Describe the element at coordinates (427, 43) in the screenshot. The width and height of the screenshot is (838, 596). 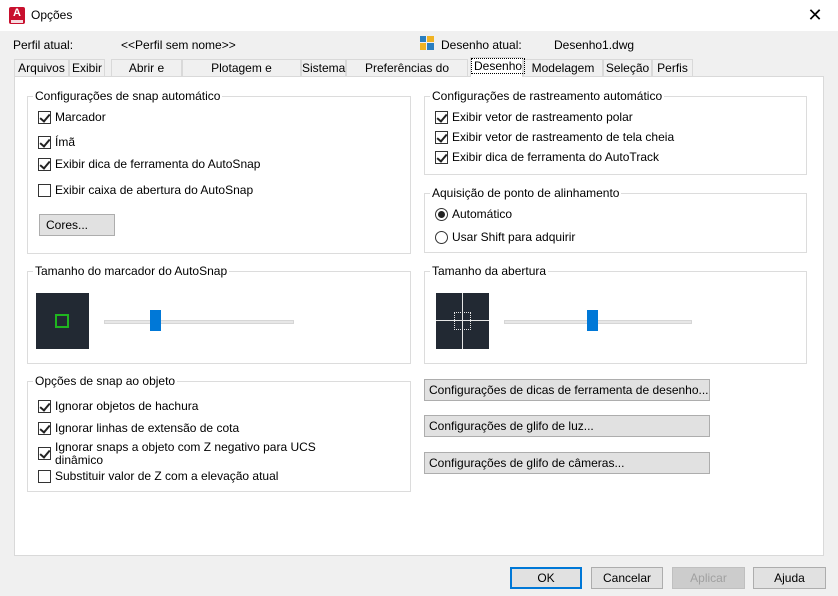
I see `drawing-file-icon` at that location.